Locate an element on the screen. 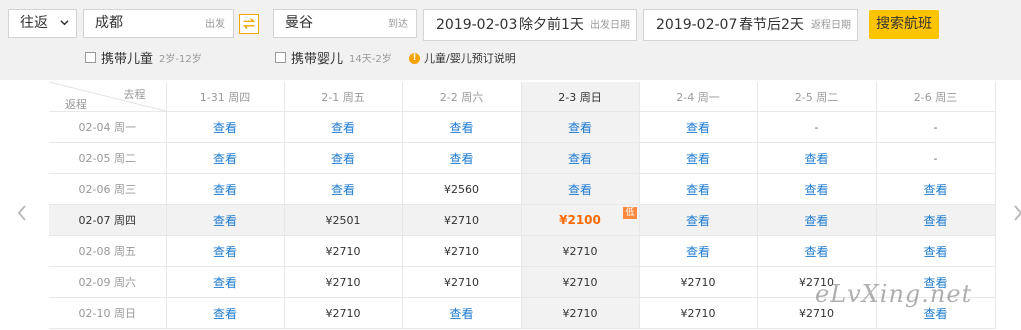  infant-option: 携带婴儿 14天-2岁 is located at coordinates (333, 57).